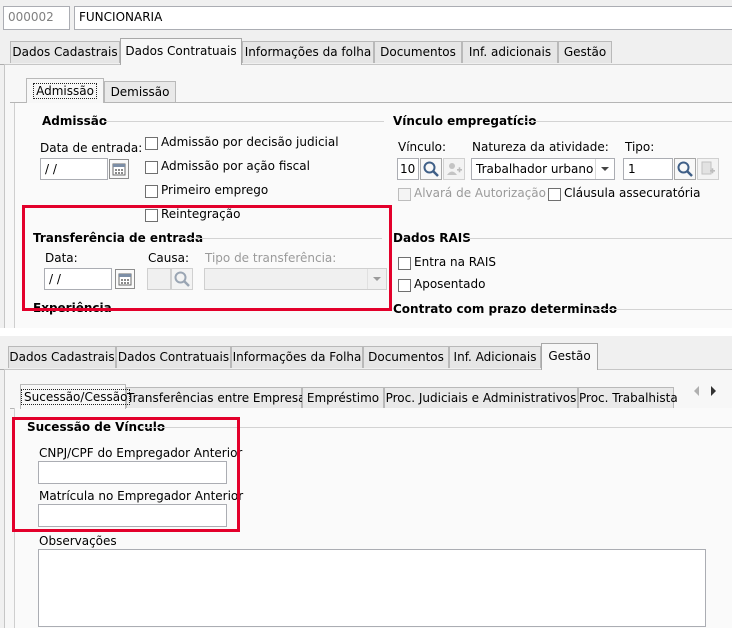 The height and width of the screenshot is (628, 732). Describe the element at coordinates (495, 357) in the screenshot. I see `tab2-inf-adicionais: Inf. Adicionais` at that location.